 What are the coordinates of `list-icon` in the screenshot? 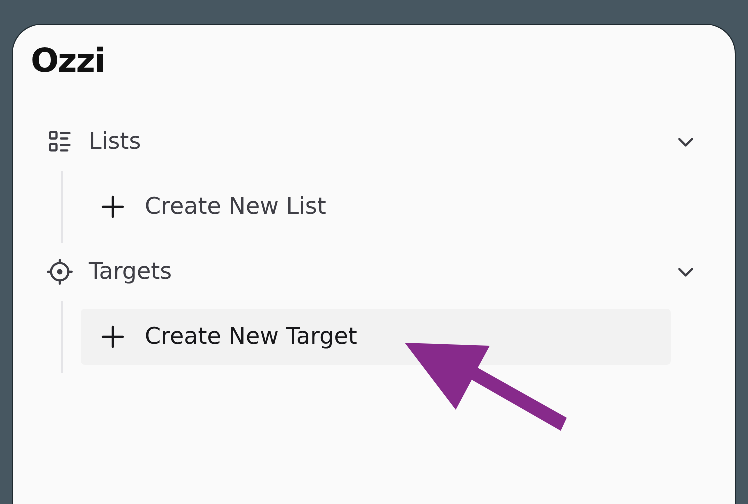 It's located at (60, 142).